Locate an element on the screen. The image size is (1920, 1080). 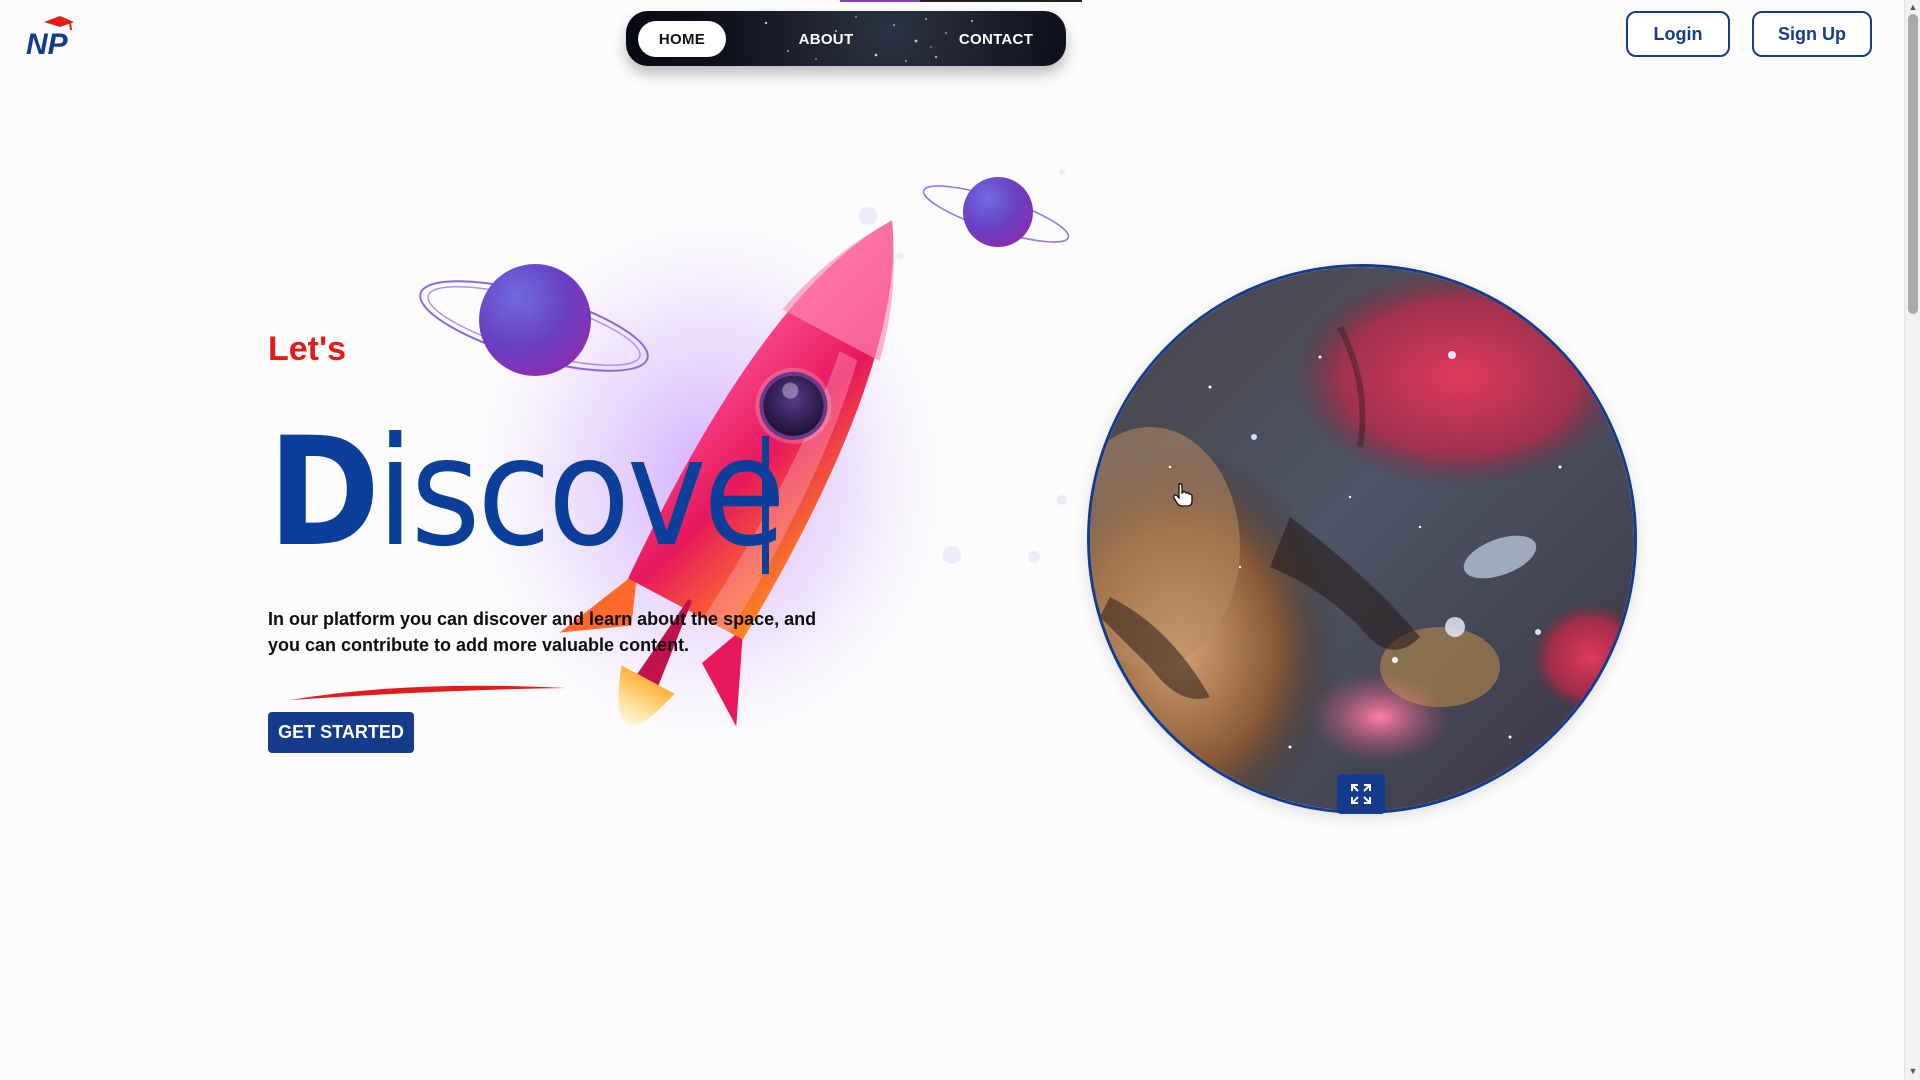
logo-text: NP is located at coordinates (47, 43).